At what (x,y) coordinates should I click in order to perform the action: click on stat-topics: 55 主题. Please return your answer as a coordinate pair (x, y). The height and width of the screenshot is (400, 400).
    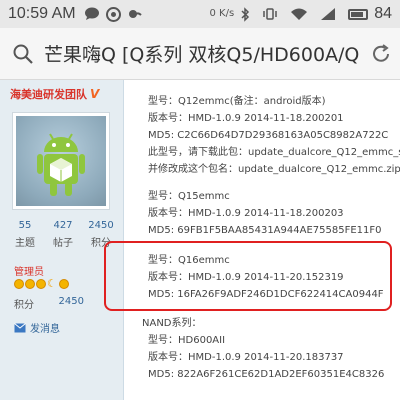
    Looking at the image, I should click on (25, 234).